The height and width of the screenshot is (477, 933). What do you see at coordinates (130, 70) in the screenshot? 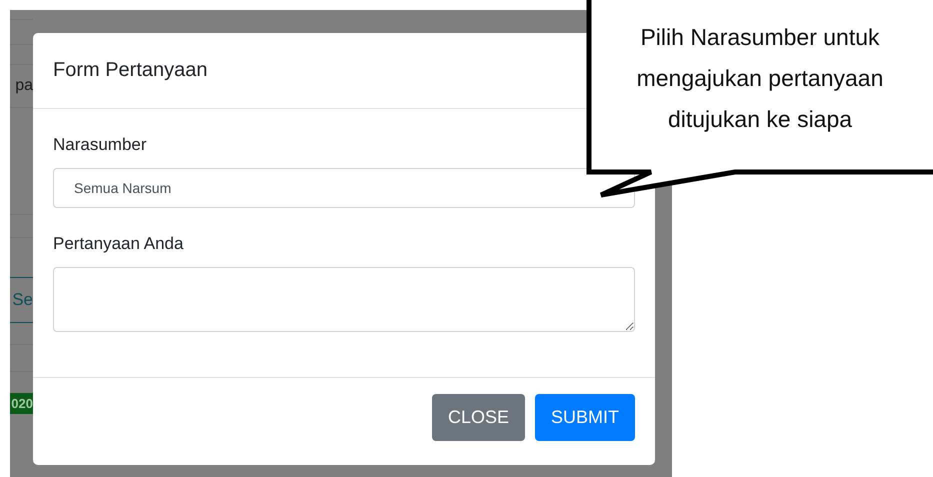
I see `modal-title: Form Pertanyaan` at bounding box center [130, 70].